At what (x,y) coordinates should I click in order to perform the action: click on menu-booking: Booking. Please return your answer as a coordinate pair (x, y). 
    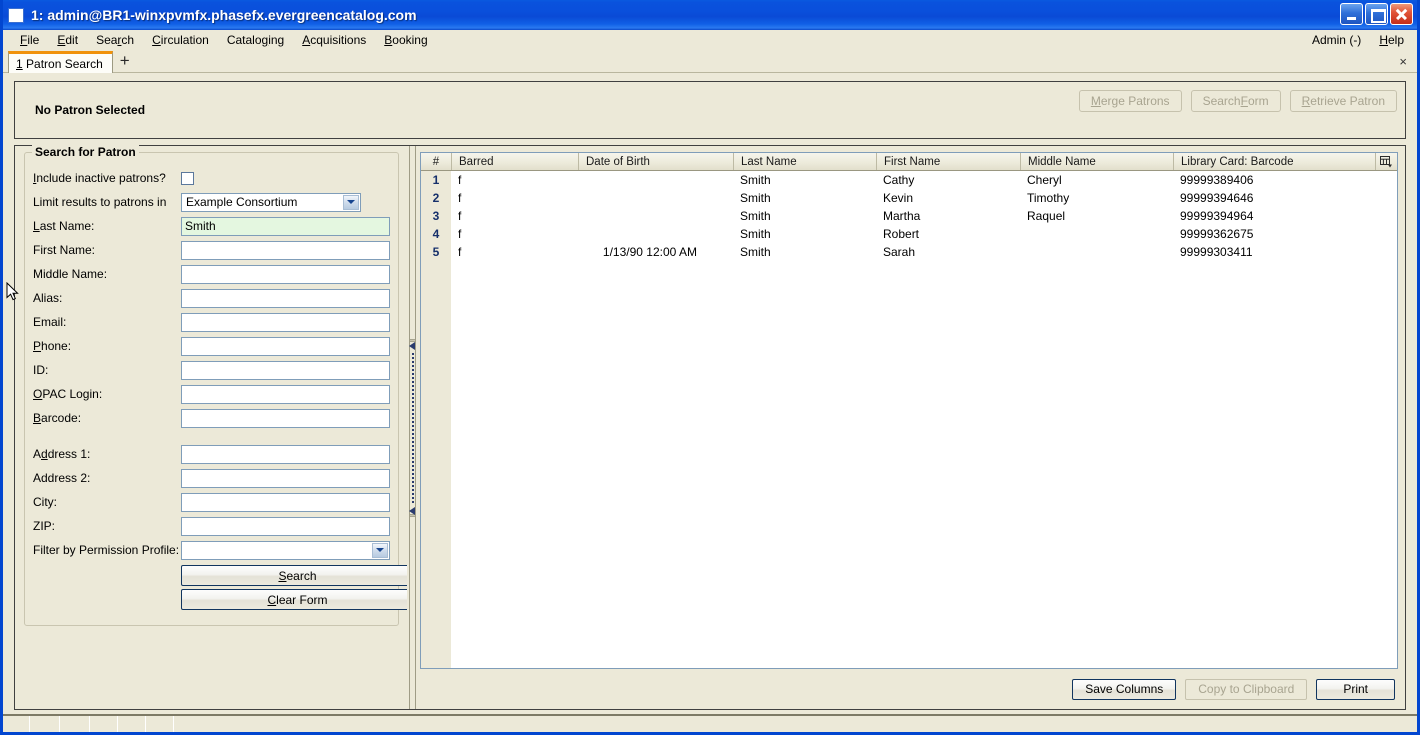
    Looking at the image, I should click on (405, 40).